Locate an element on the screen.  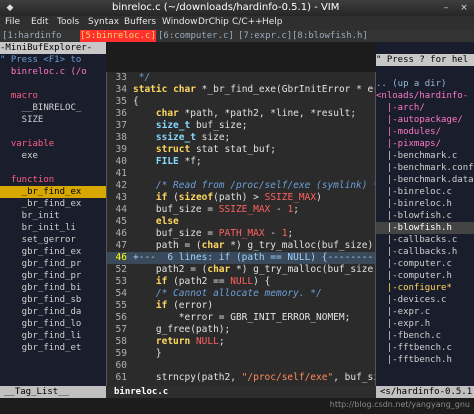
taglist-line: SIZE is located at coordinates (53, 120).